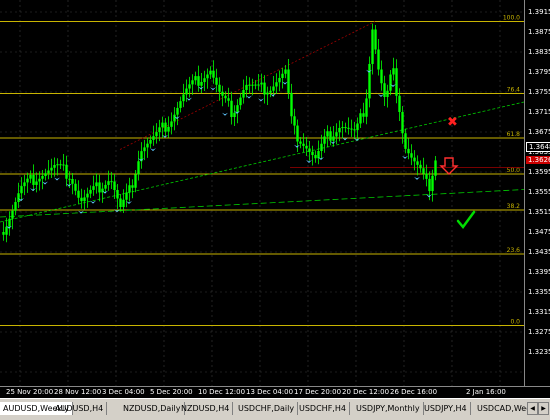 The width and height of the screenshot is (550, 420). I want to click on time-tick-label: 2 Jan 16:00, so click(486, 392).